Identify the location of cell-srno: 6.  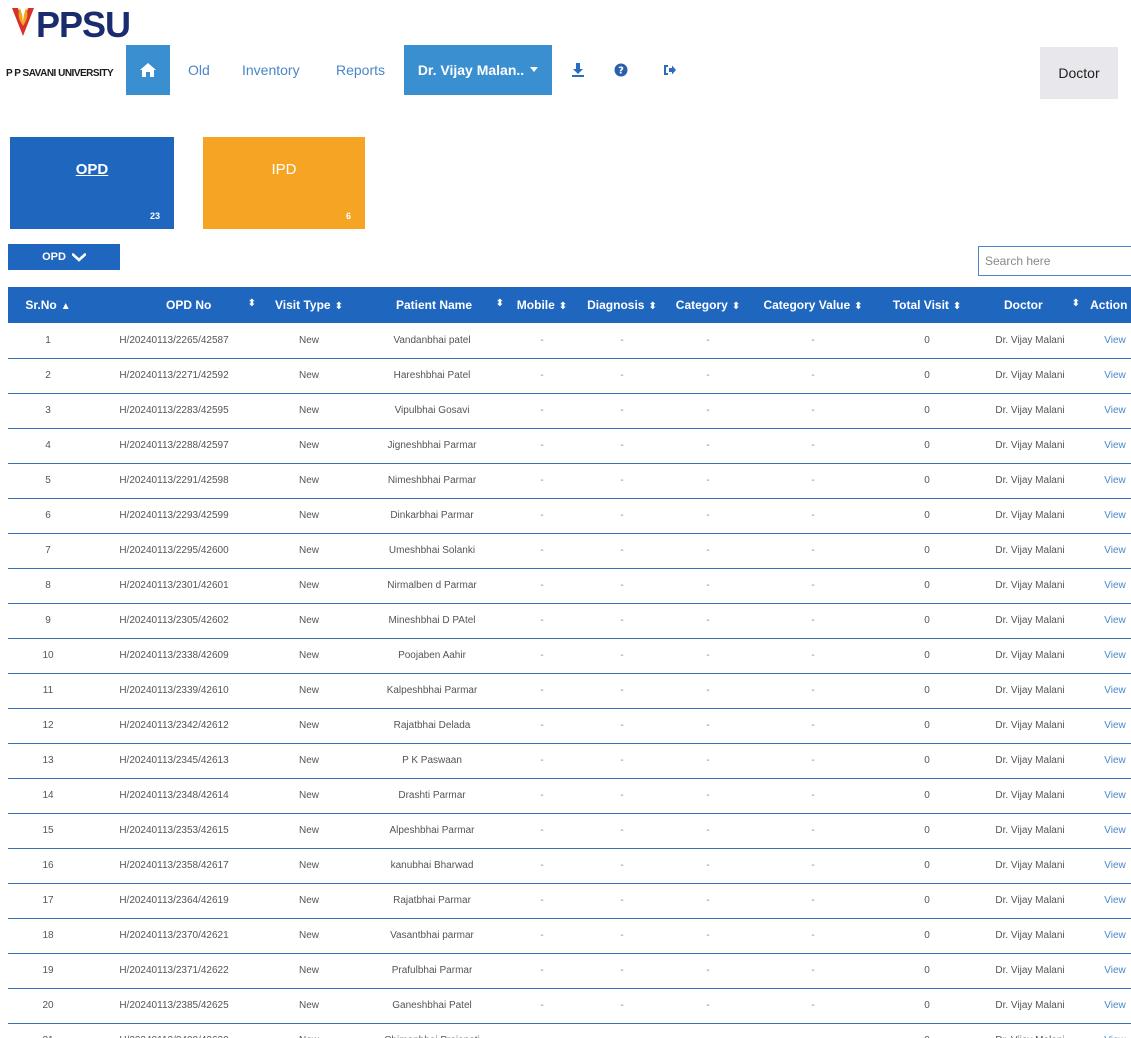
(48, 515).